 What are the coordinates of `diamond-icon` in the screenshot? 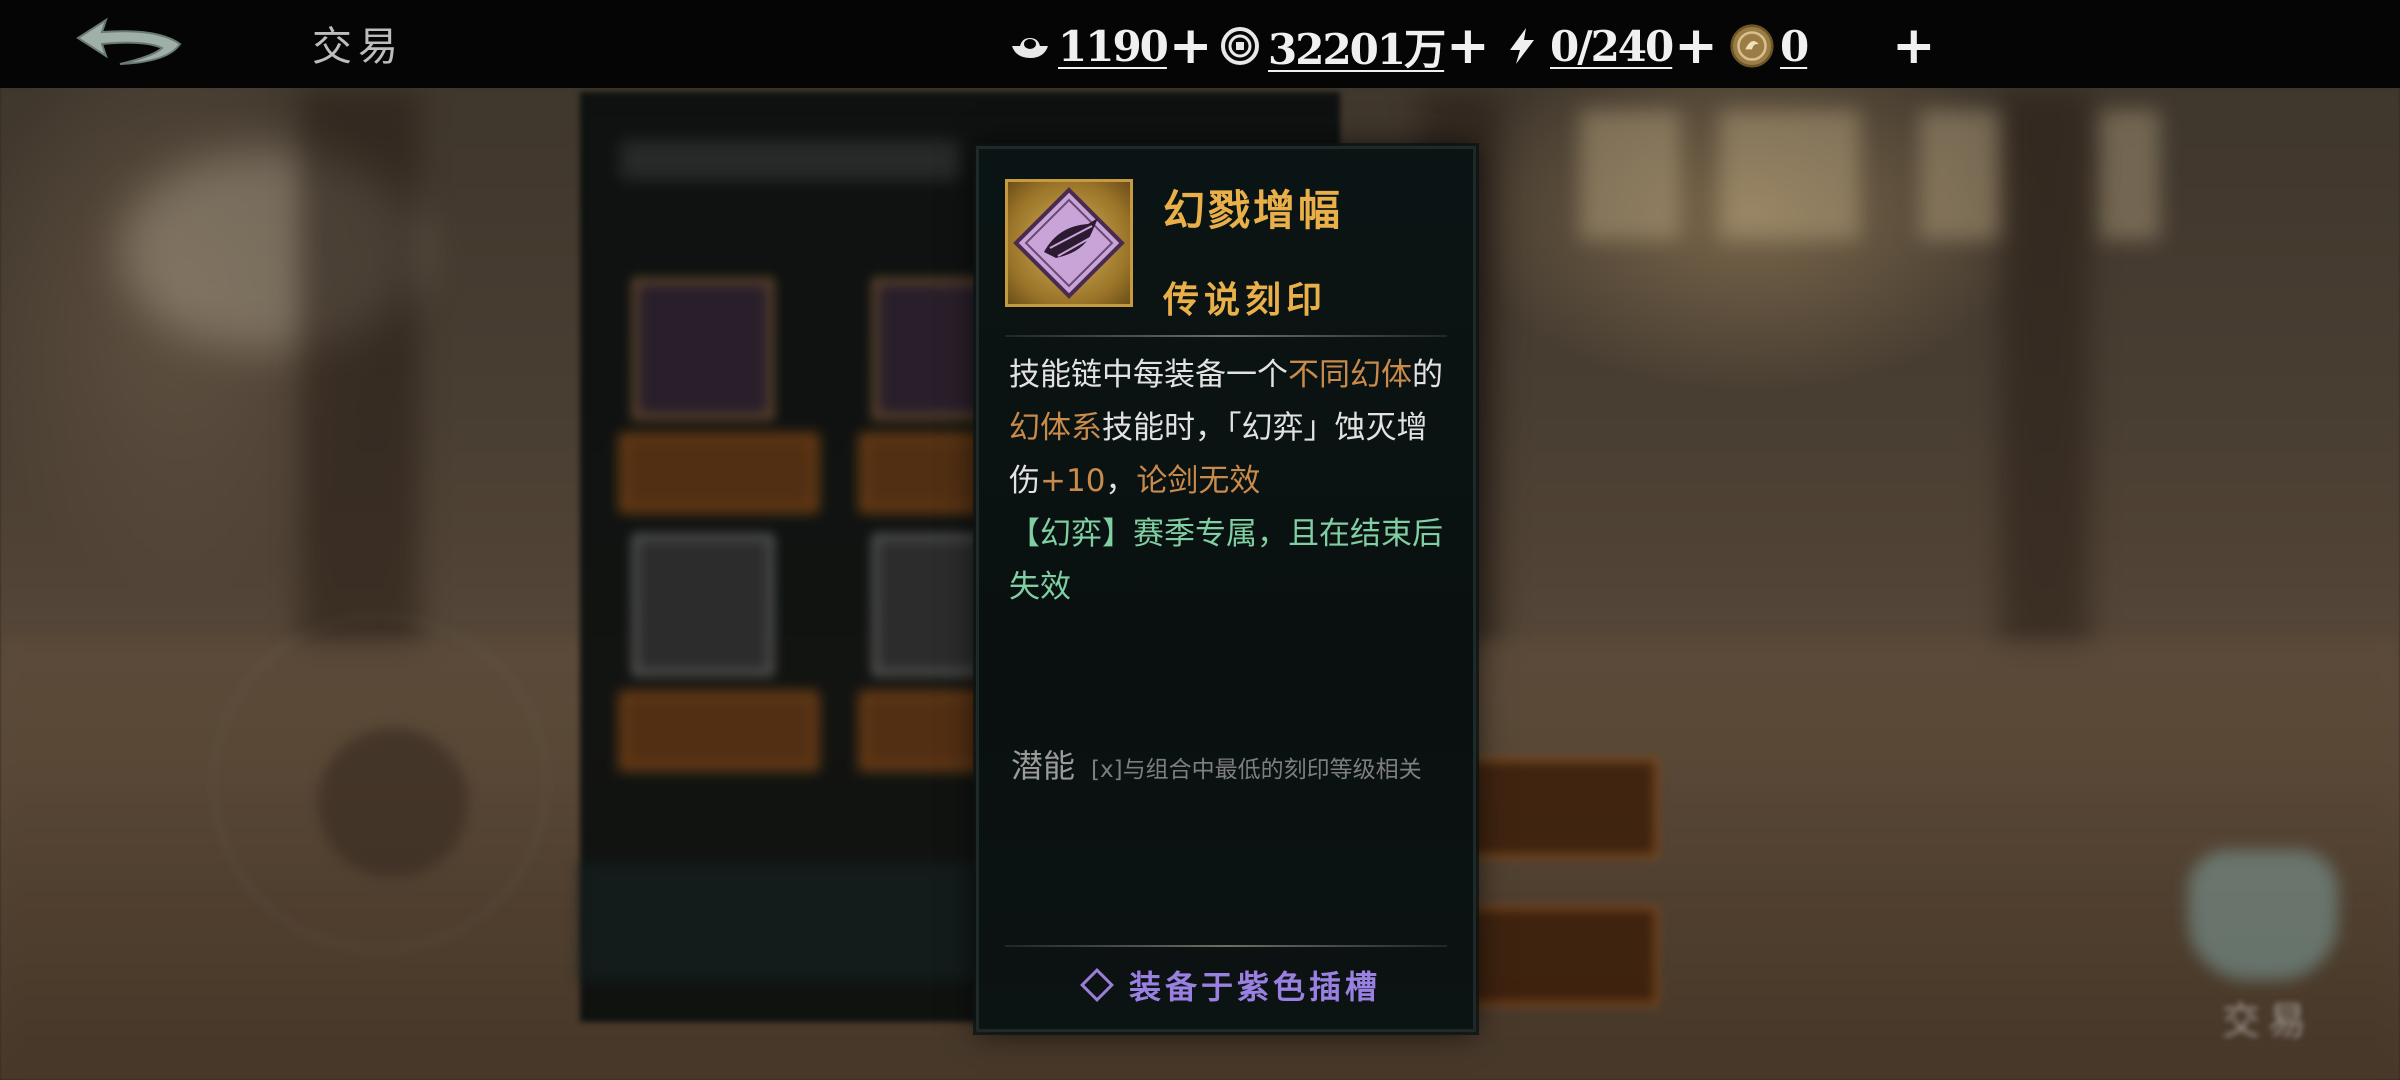 It's located at (1097, 985).